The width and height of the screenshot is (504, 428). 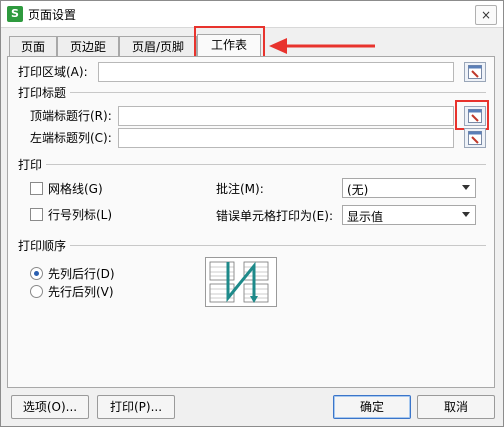 I want to click on print-heading: 打印, so click(x=30, y=165).